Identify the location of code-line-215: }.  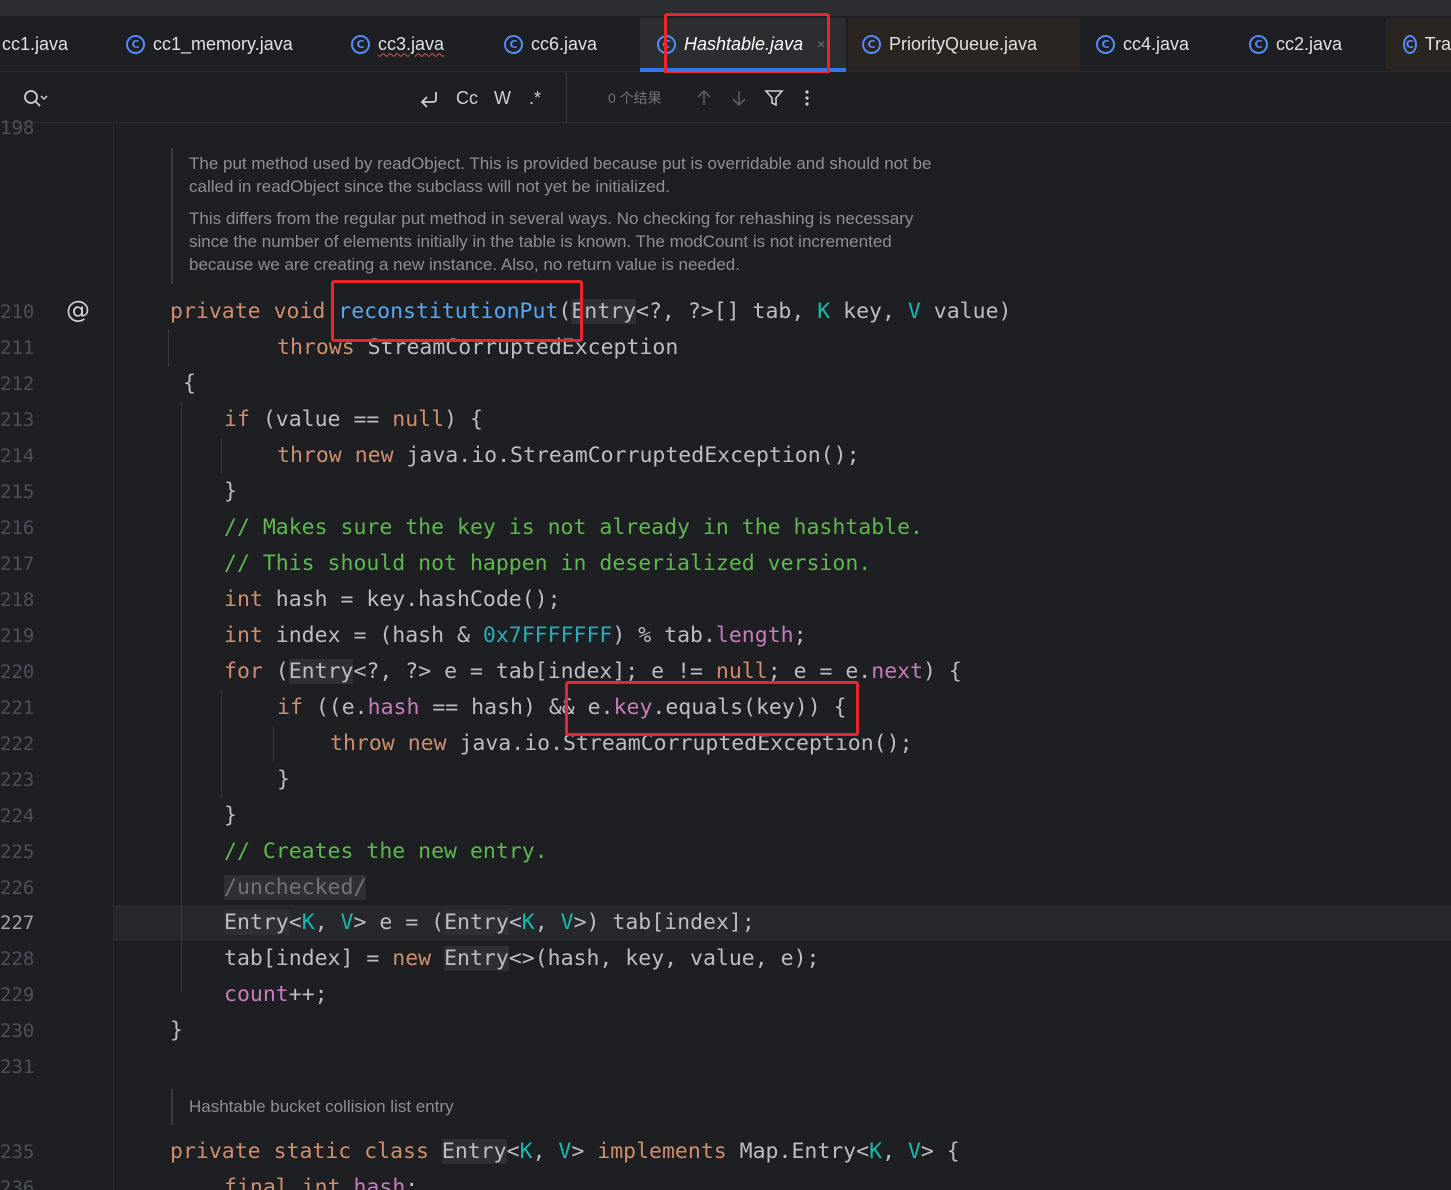
(230, 492).